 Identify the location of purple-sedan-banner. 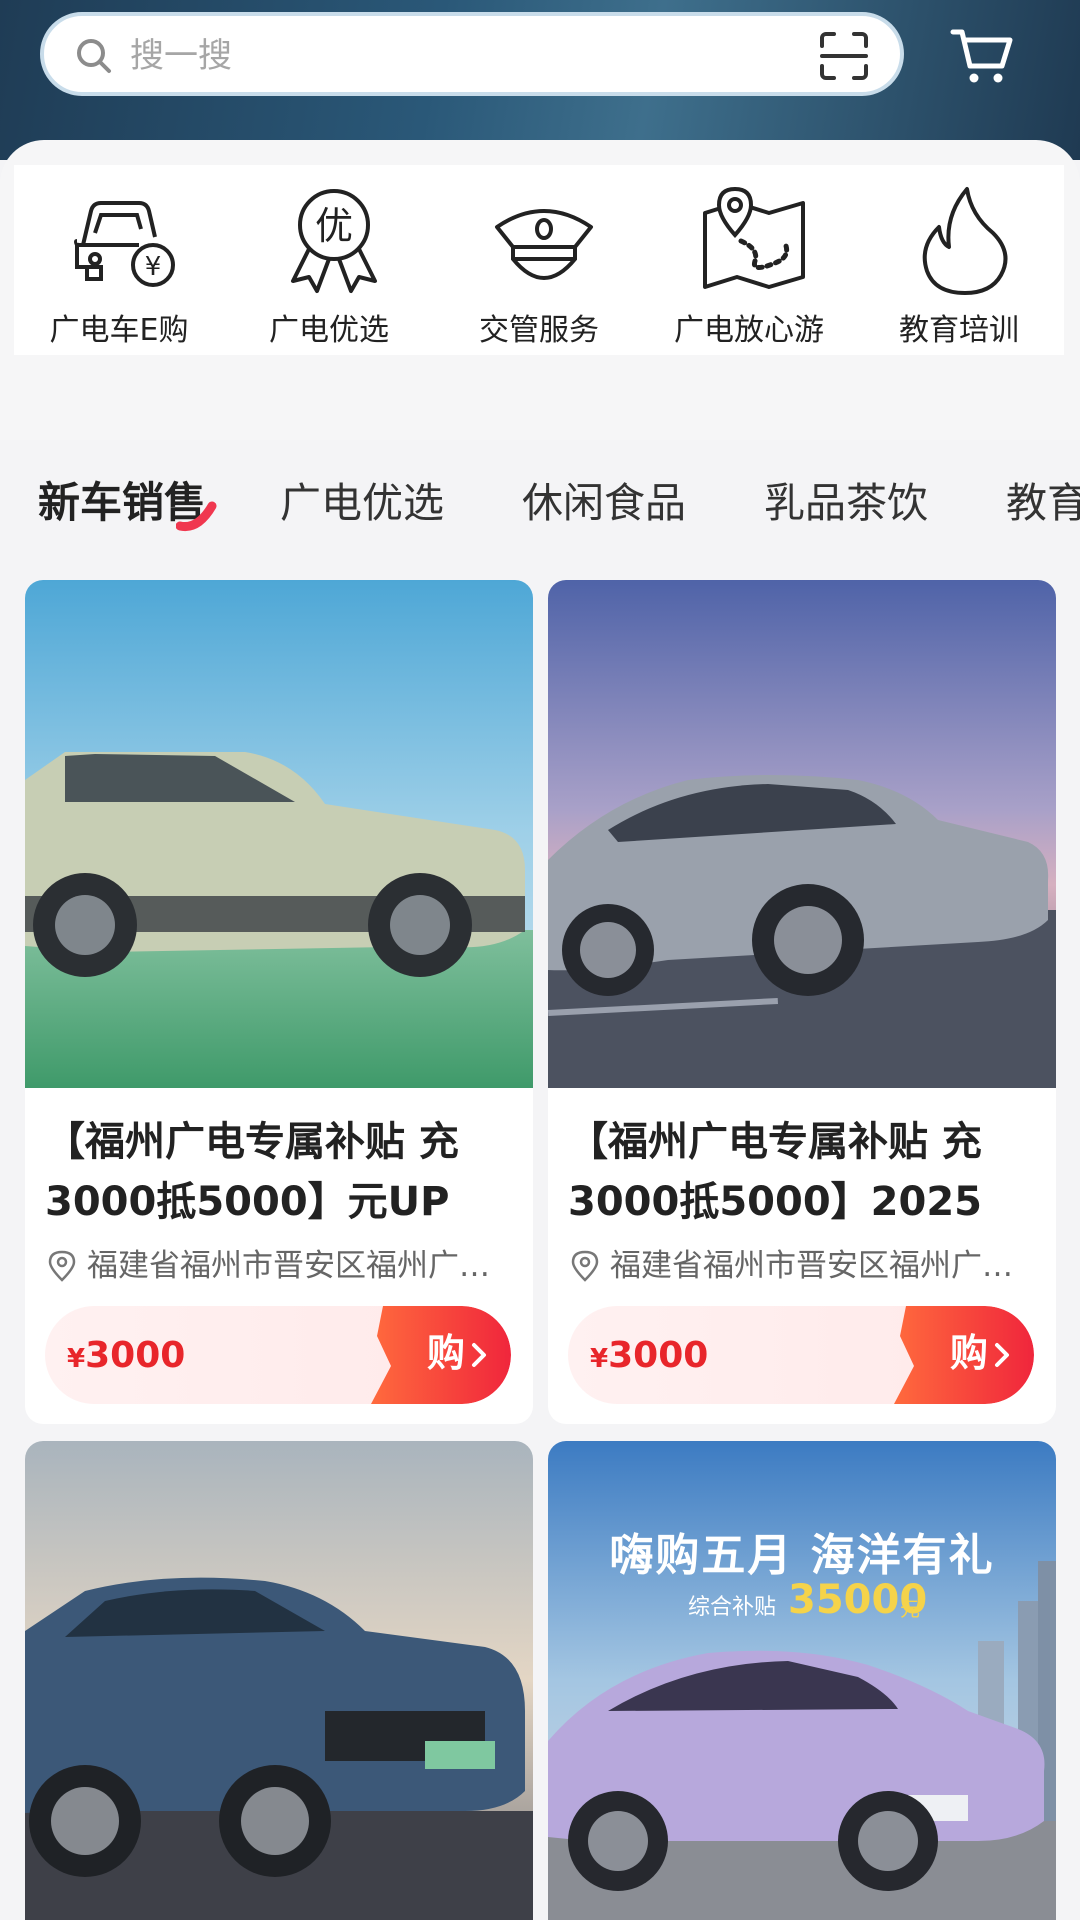
(802, 1680).